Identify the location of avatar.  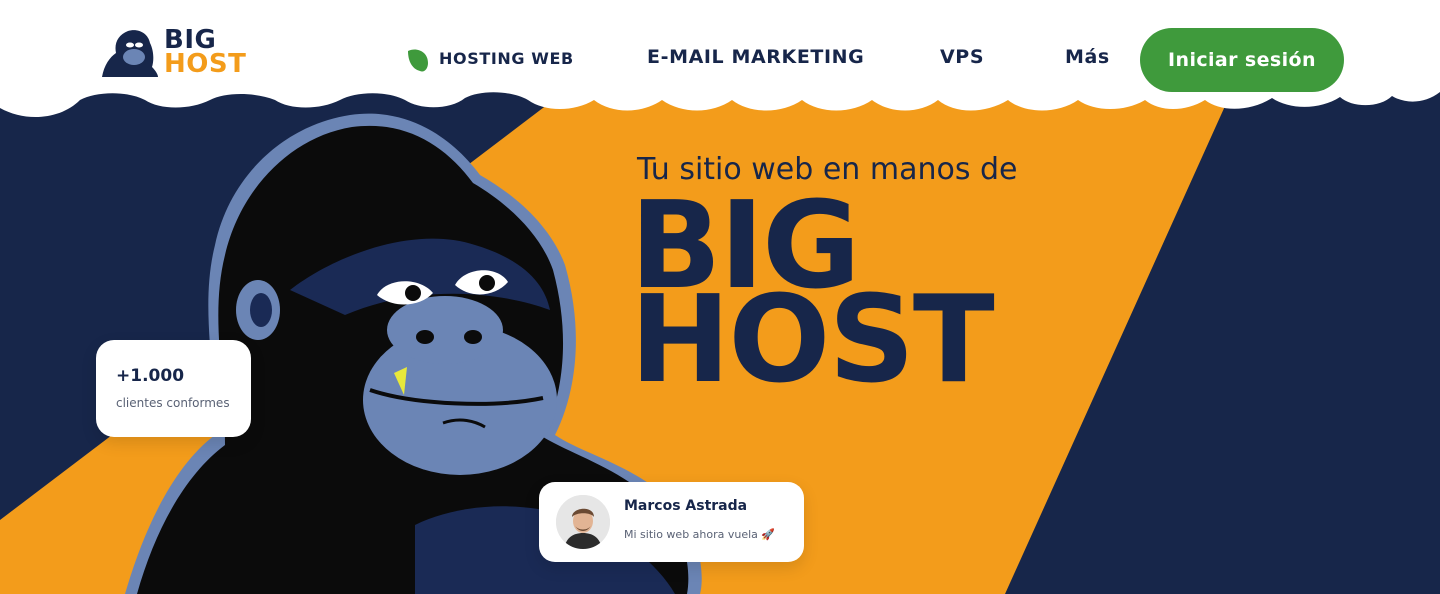
(583, 522).